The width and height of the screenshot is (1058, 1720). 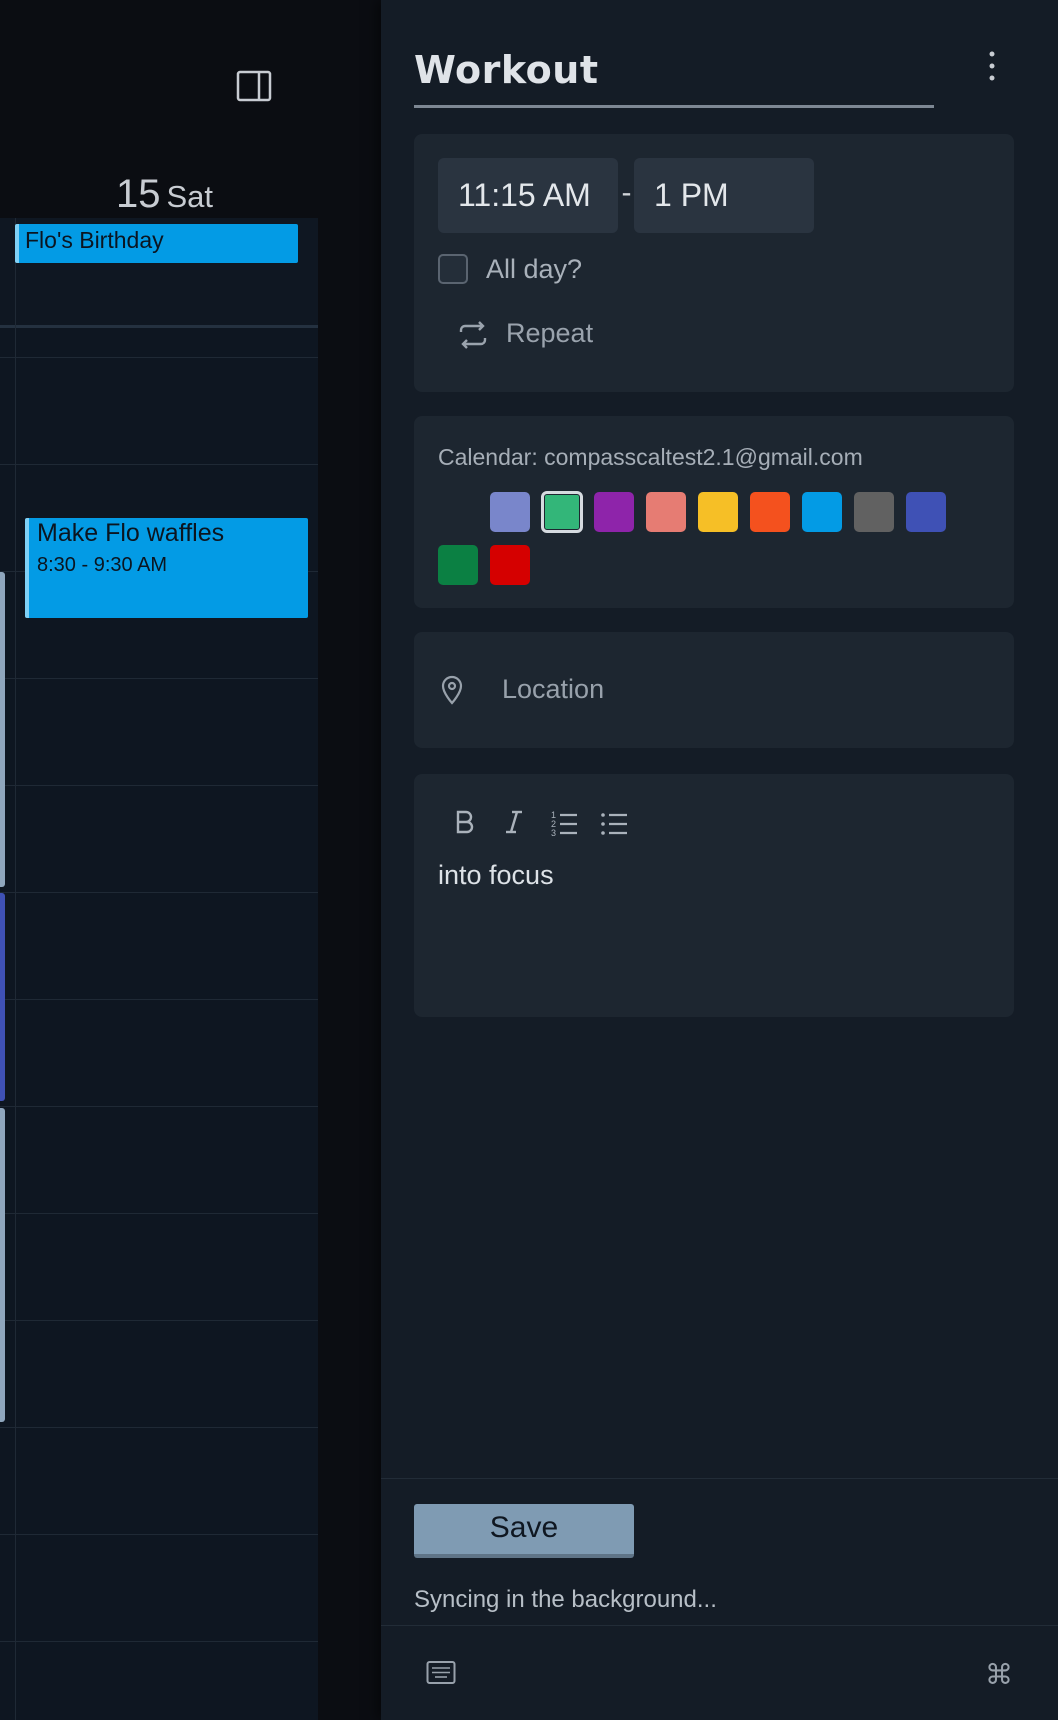 What do you see at coordinates (524, 1531) in the screenshot?
I see `save-button: Save` at bounding box center [524, 1531].